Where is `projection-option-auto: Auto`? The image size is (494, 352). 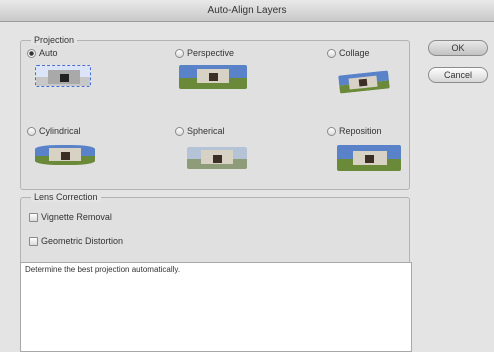 projection-option-auto: Auto is located at coordinates (82, 82).